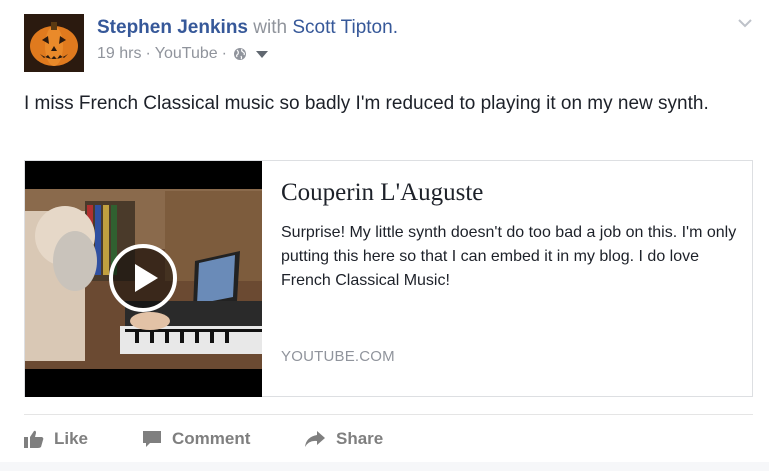 The image size is (769, 471). Describe the element at coordinates (247, 54) in the screenshot. I see `post-meta: 19 hrs · YouTube ·` at that location.